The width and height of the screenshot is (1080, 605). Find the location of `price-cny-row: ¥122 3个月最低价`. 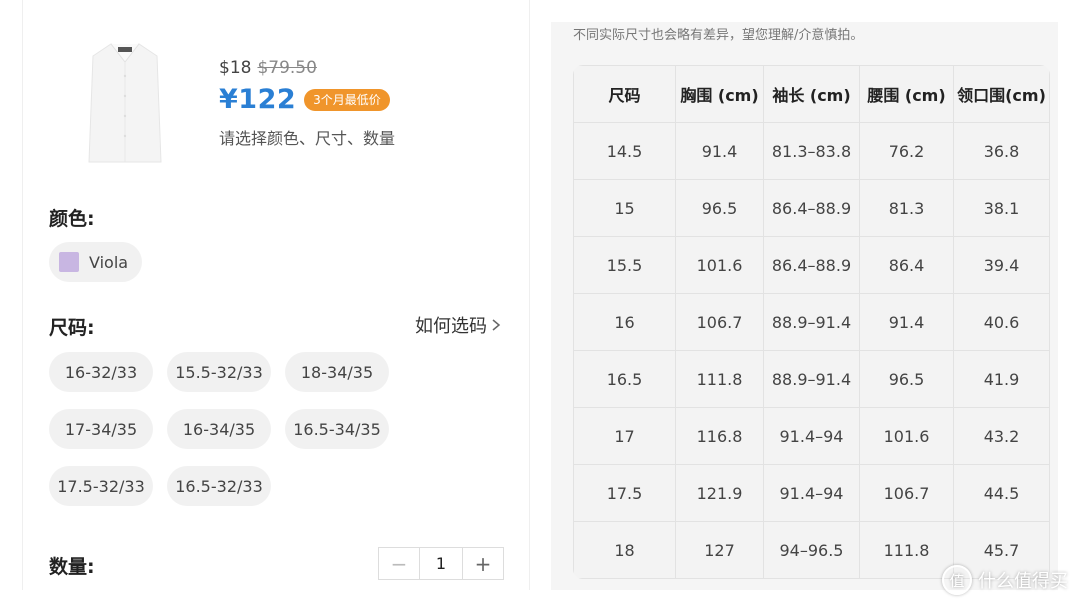

price-cny-row: ¥122 3个月最低价 is located at coordinates (307, 99).